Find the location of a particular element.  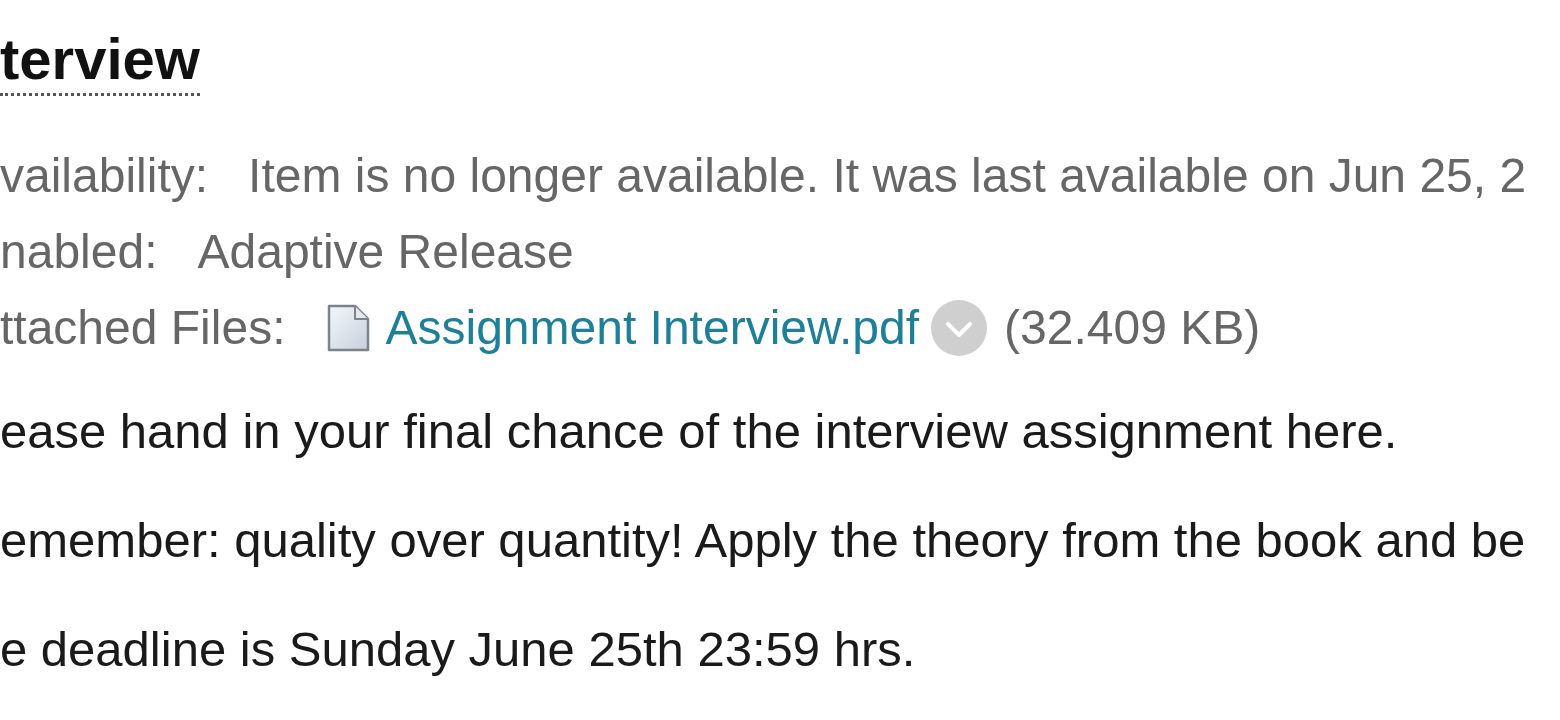

detail-label: vailability: is located at coordinates (104, 176).